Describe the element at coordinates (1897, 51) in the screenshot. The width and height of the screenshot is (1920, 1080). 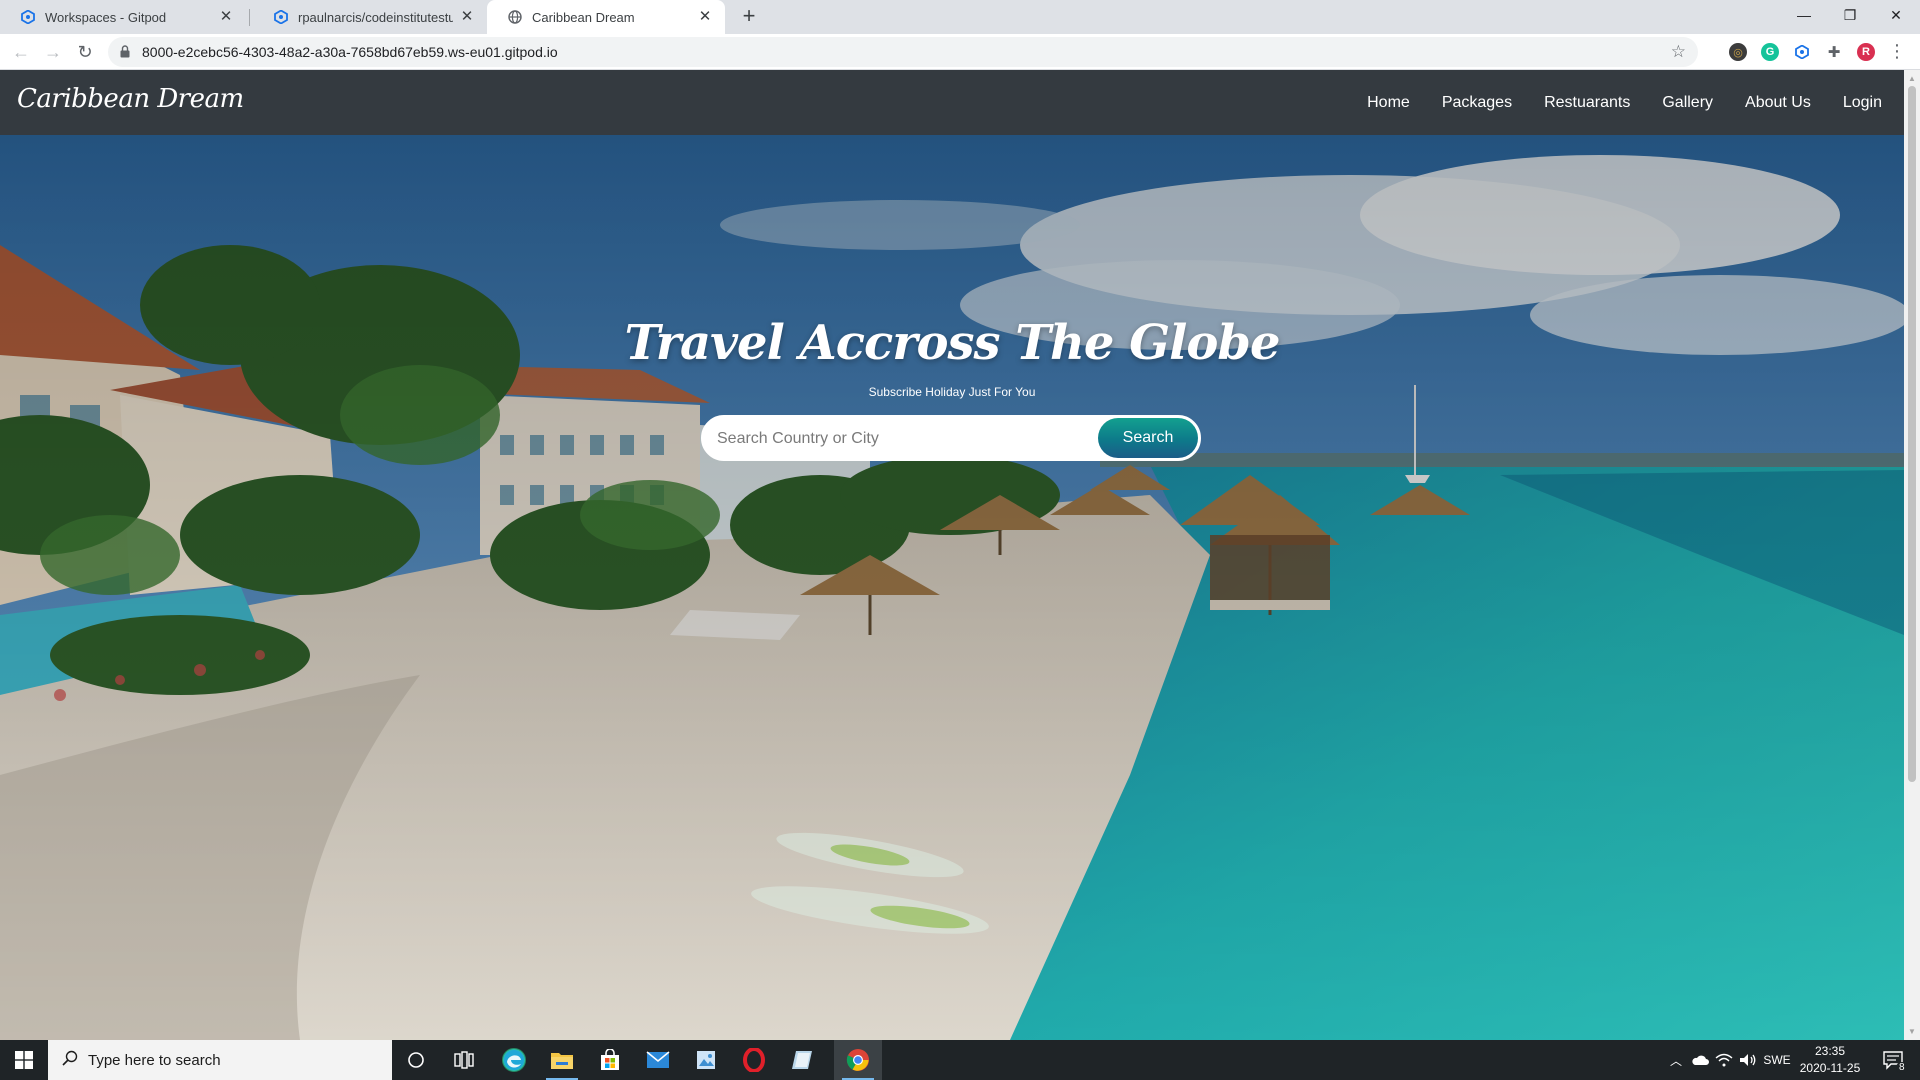
I see `menu-kebab-icon: ⋮` at that location.